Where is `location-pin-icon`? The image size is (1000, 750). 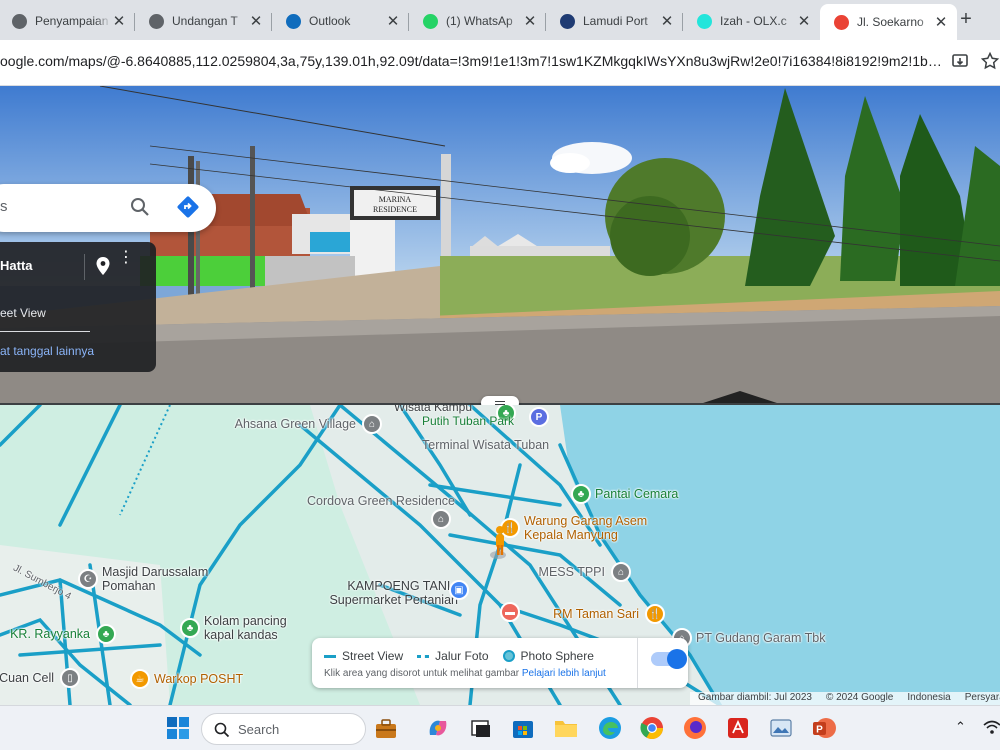 location-pin-icon is located at coordinates (103, 266).